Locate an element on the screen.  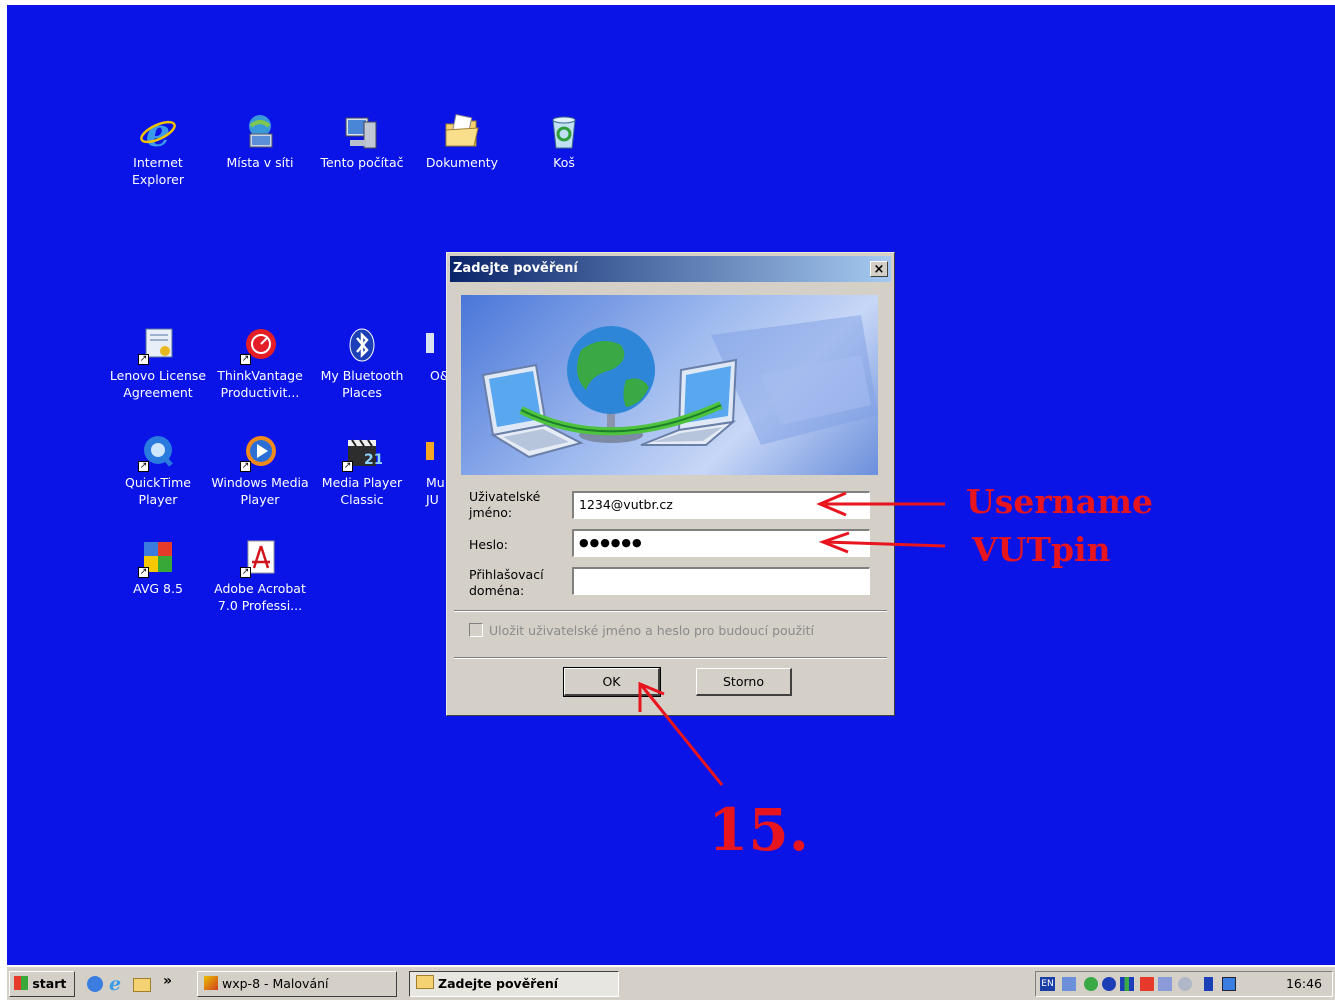
folder-quicklaunch-icon is located at coordinates (142, 985).